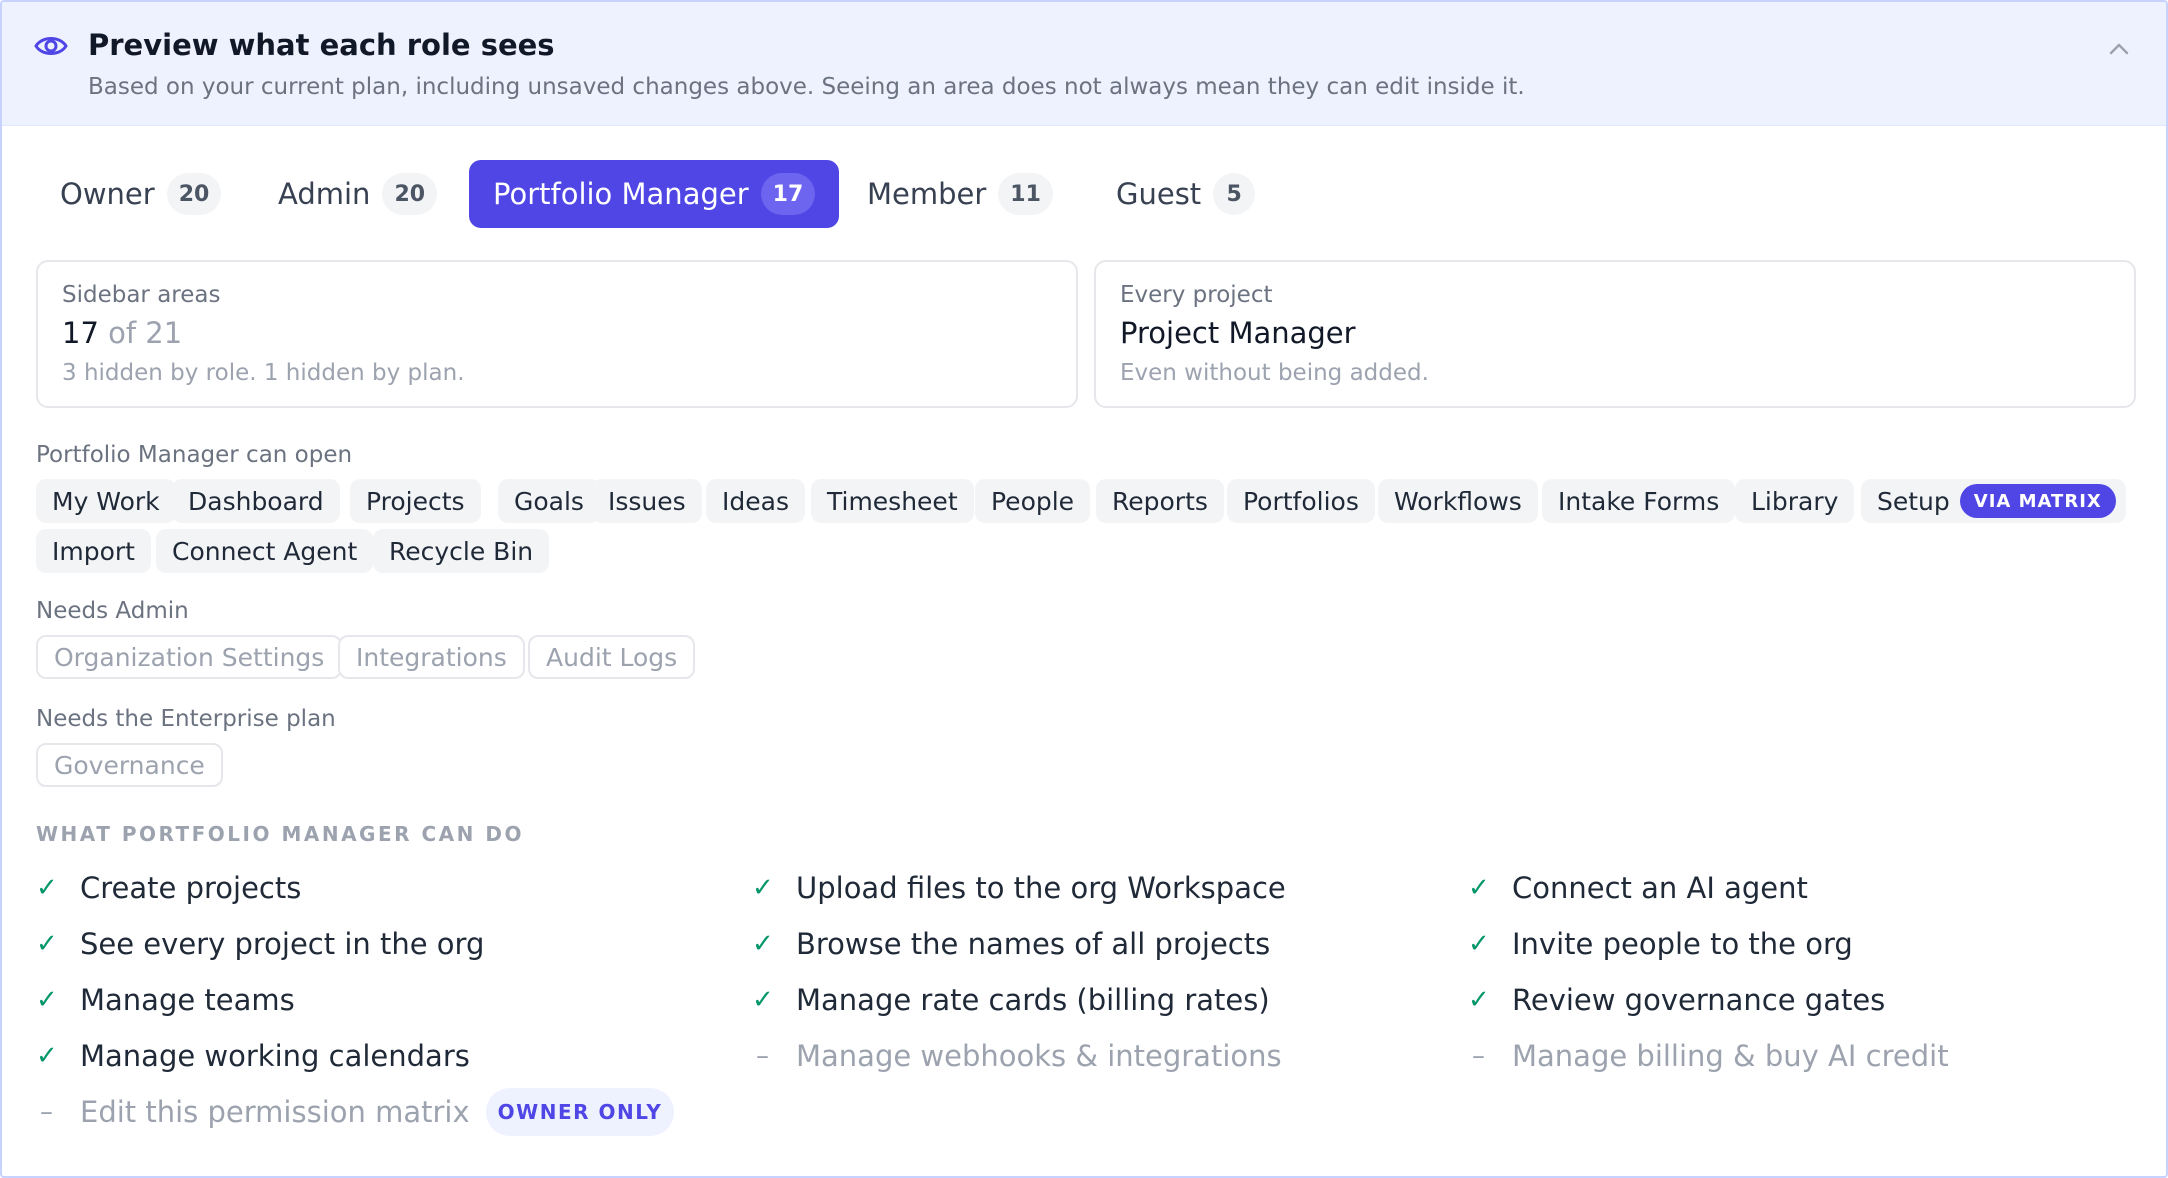 Image resolution: width=2168 pixels, height=1178 pixels. Describe the element at coordinates (431, 657) in the screenshot. I see `locked-area-chip: Integrations` at that location.